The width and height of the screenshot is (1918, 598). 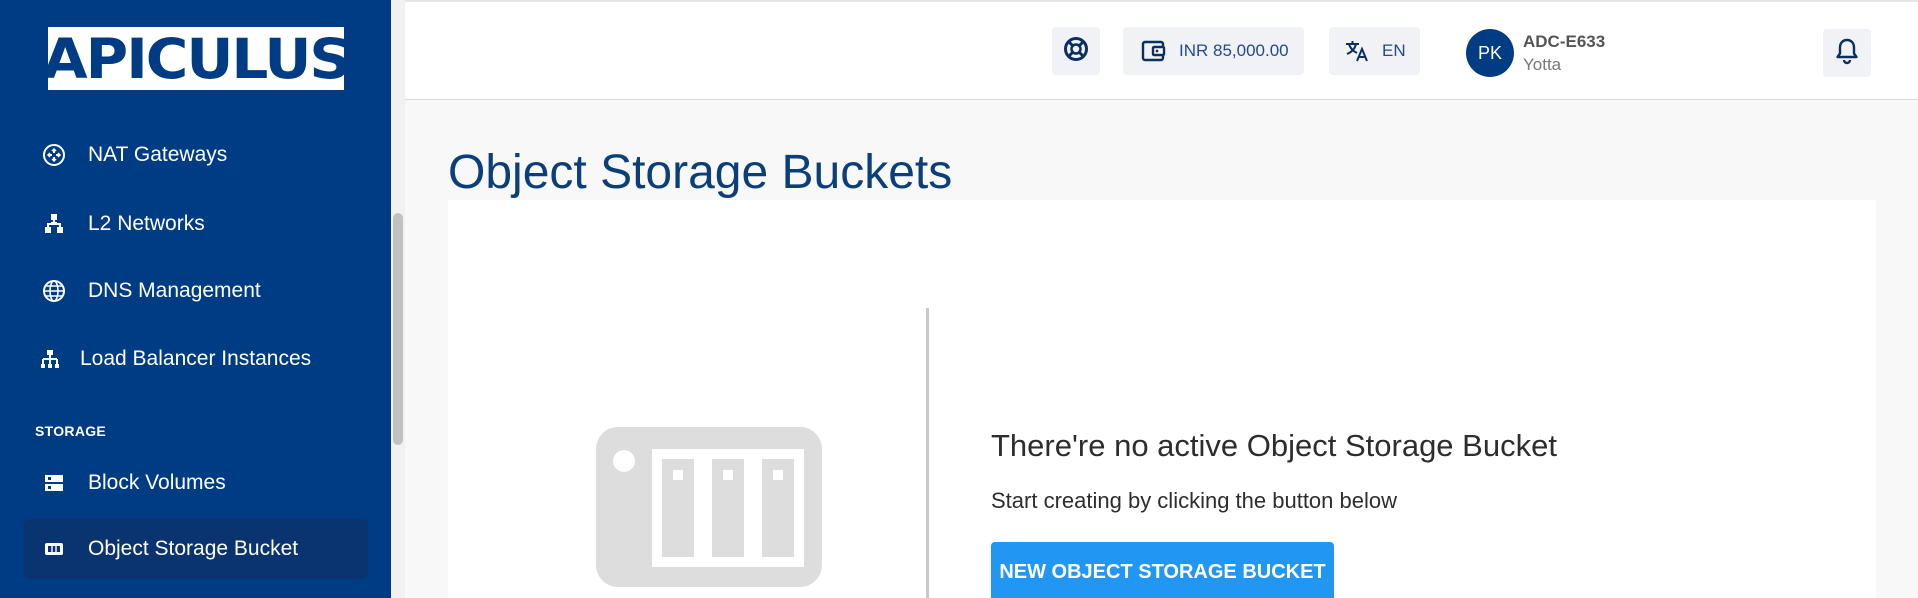 I want to click on object-storage-icon, so click(x=54, y=549).